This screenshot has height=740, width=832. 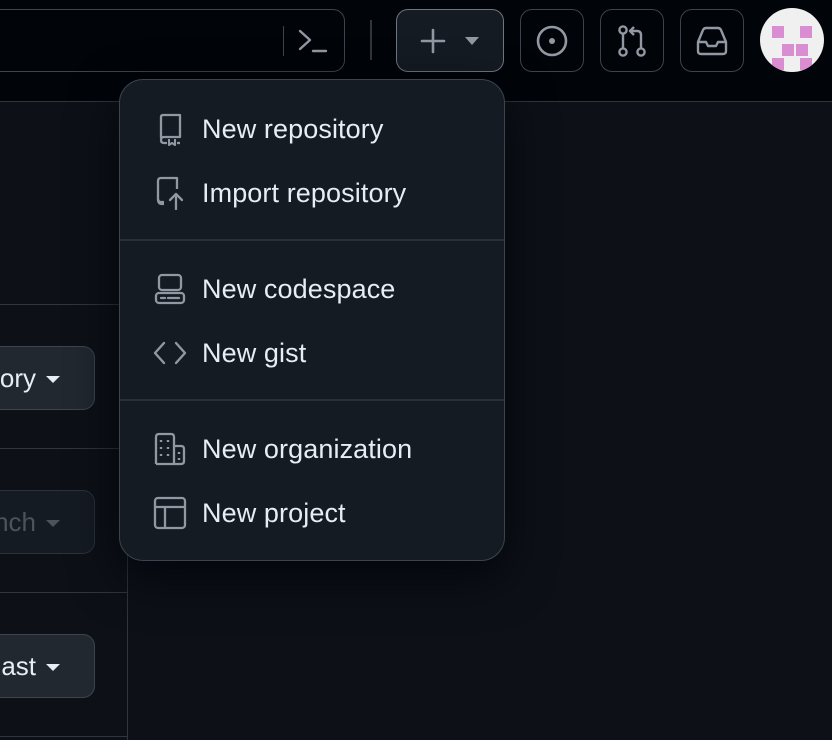 I want to click on menu-item-new-organization: New organization, so click(x=312, y=449).